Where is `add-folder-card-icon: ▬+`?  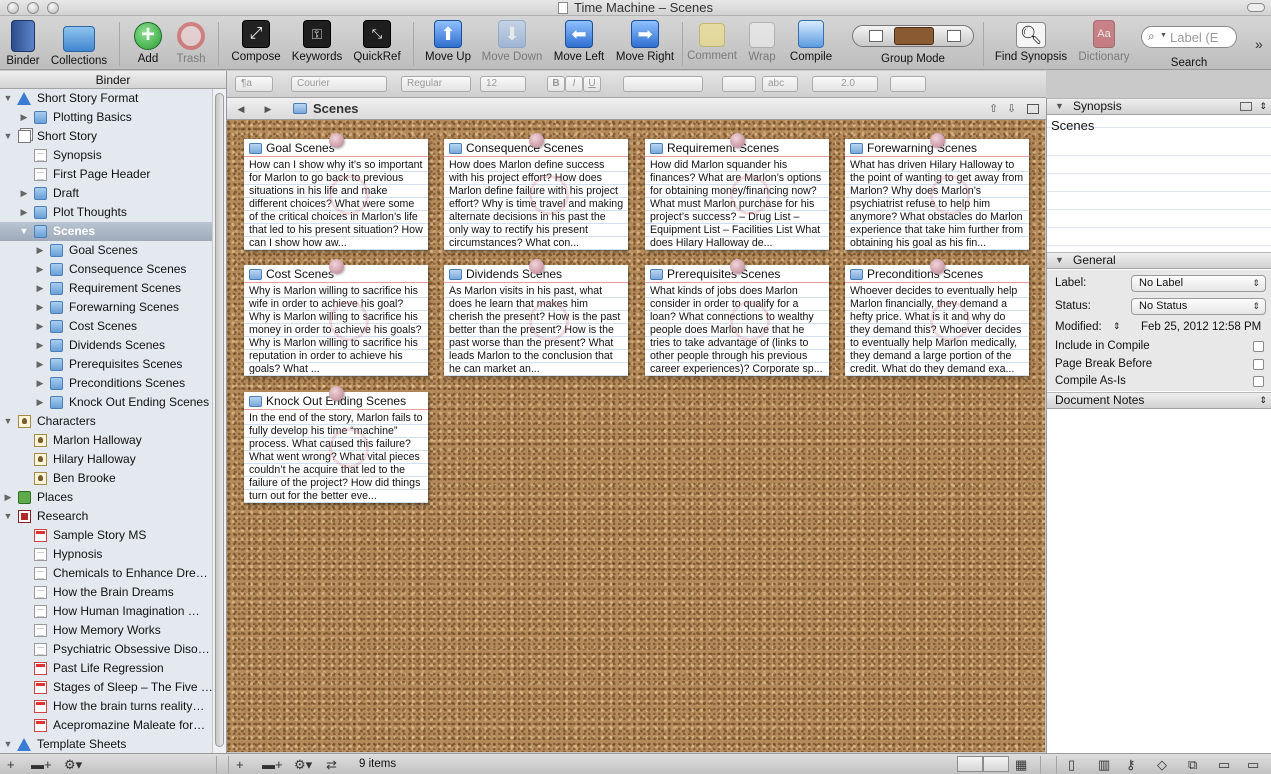
add-folder-card-icon: ▬+ is located at coordinates (272, 764).